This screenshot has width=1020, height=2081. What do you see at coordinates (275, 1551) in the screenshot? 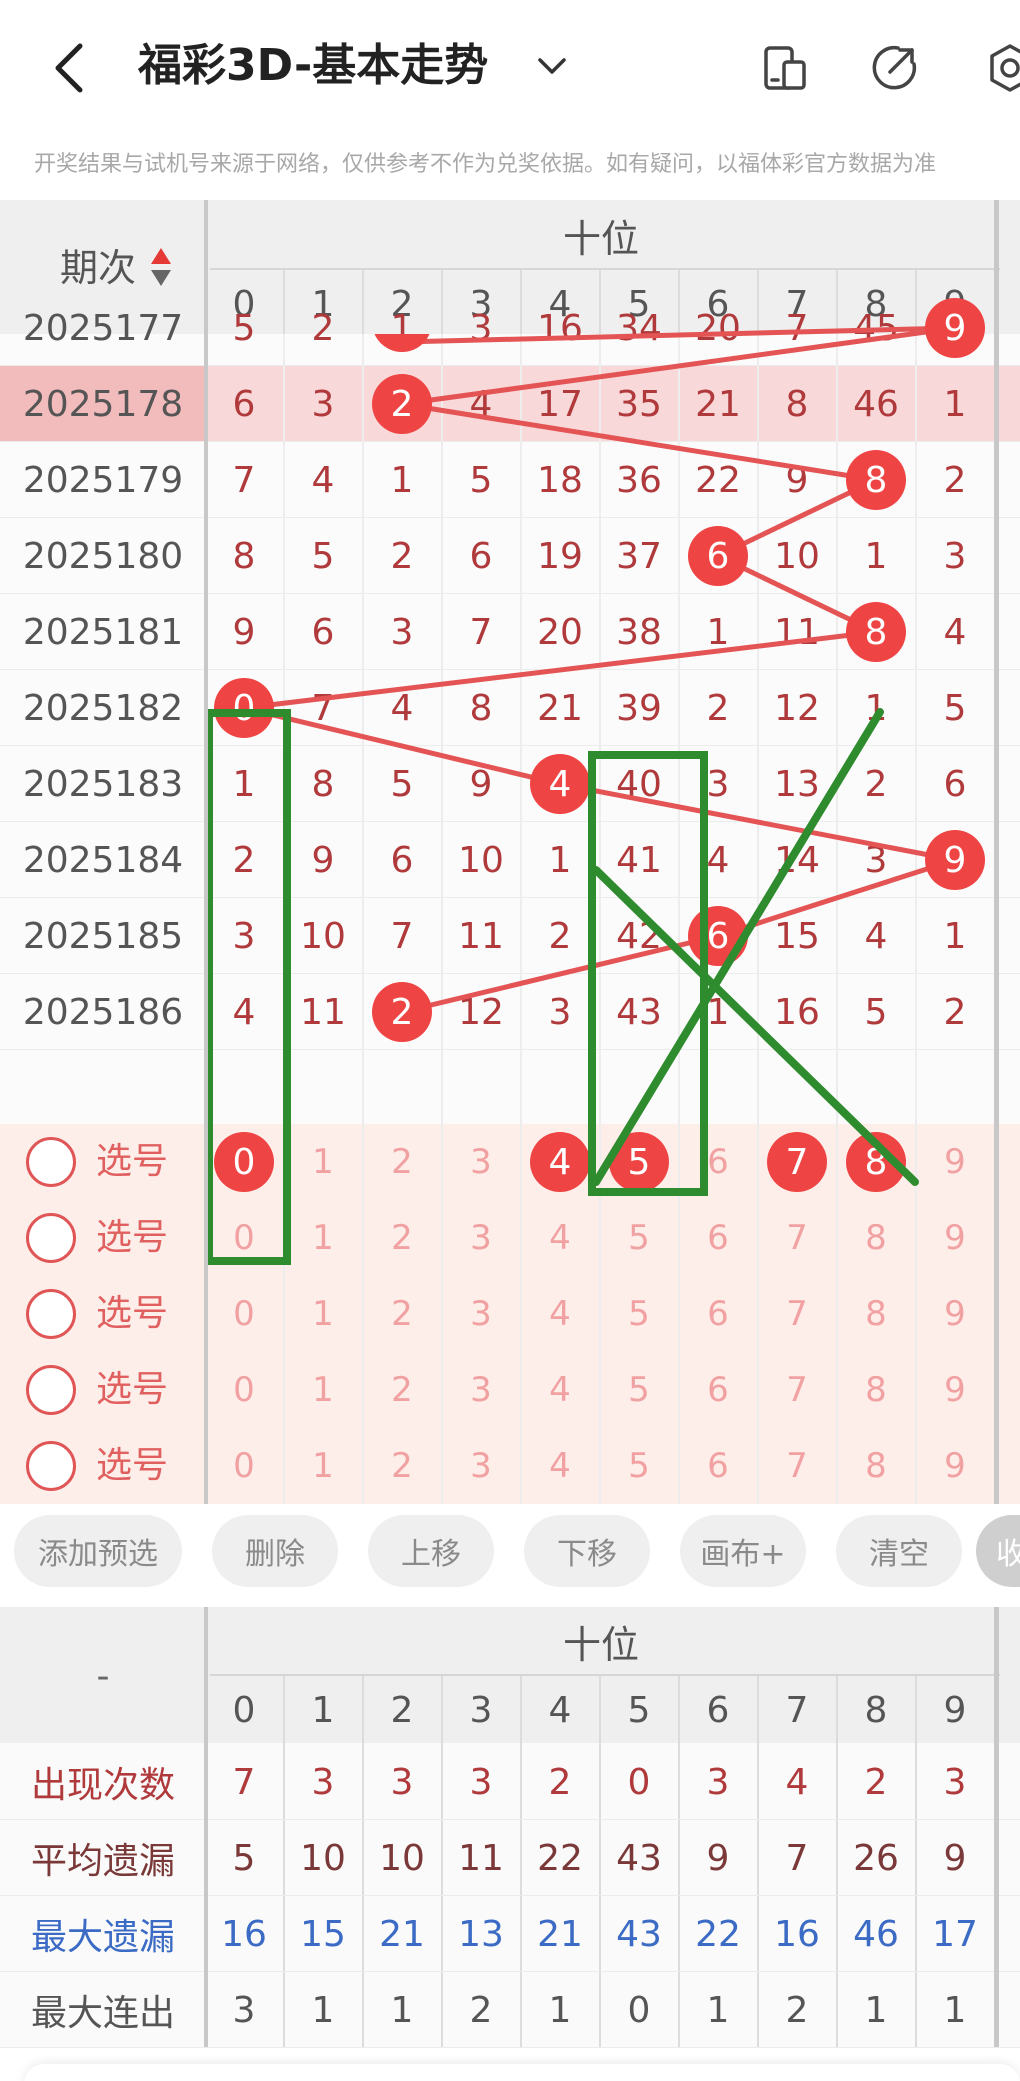
I see `delete-button: 删除` at bounding box center [275, 1551].